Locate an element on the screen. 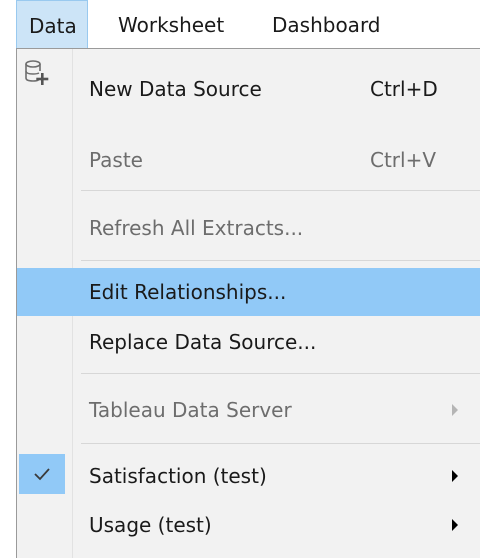 The width and height of the screenshot is (480, 558). new-data-source-shortcut: Ctrl+D is located at coordinates (404, 89).